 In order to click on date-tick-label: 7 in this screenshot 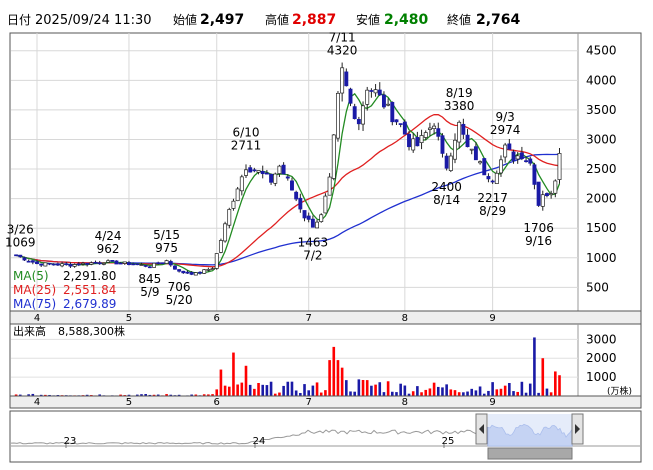, I will do `click(309, 318)`.